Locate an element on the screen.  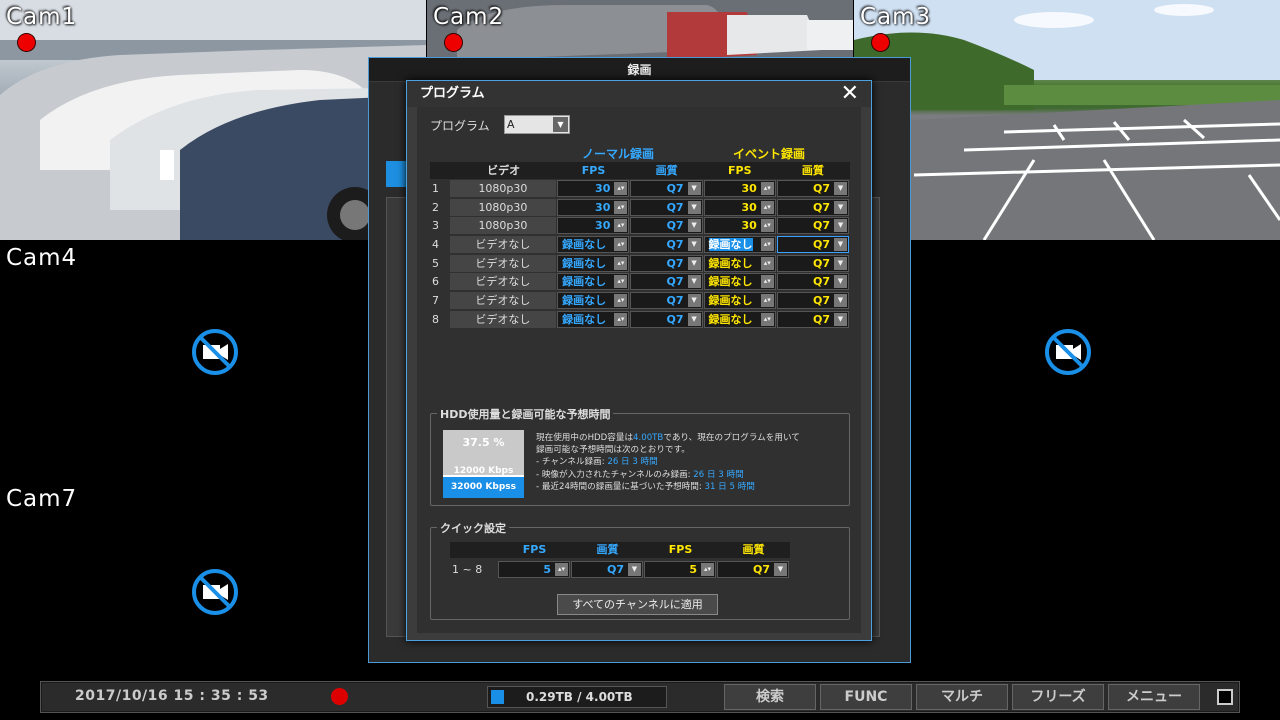
quick-event-fps-stepper: 5 ▴▾ is located at coordinates (680, 569).